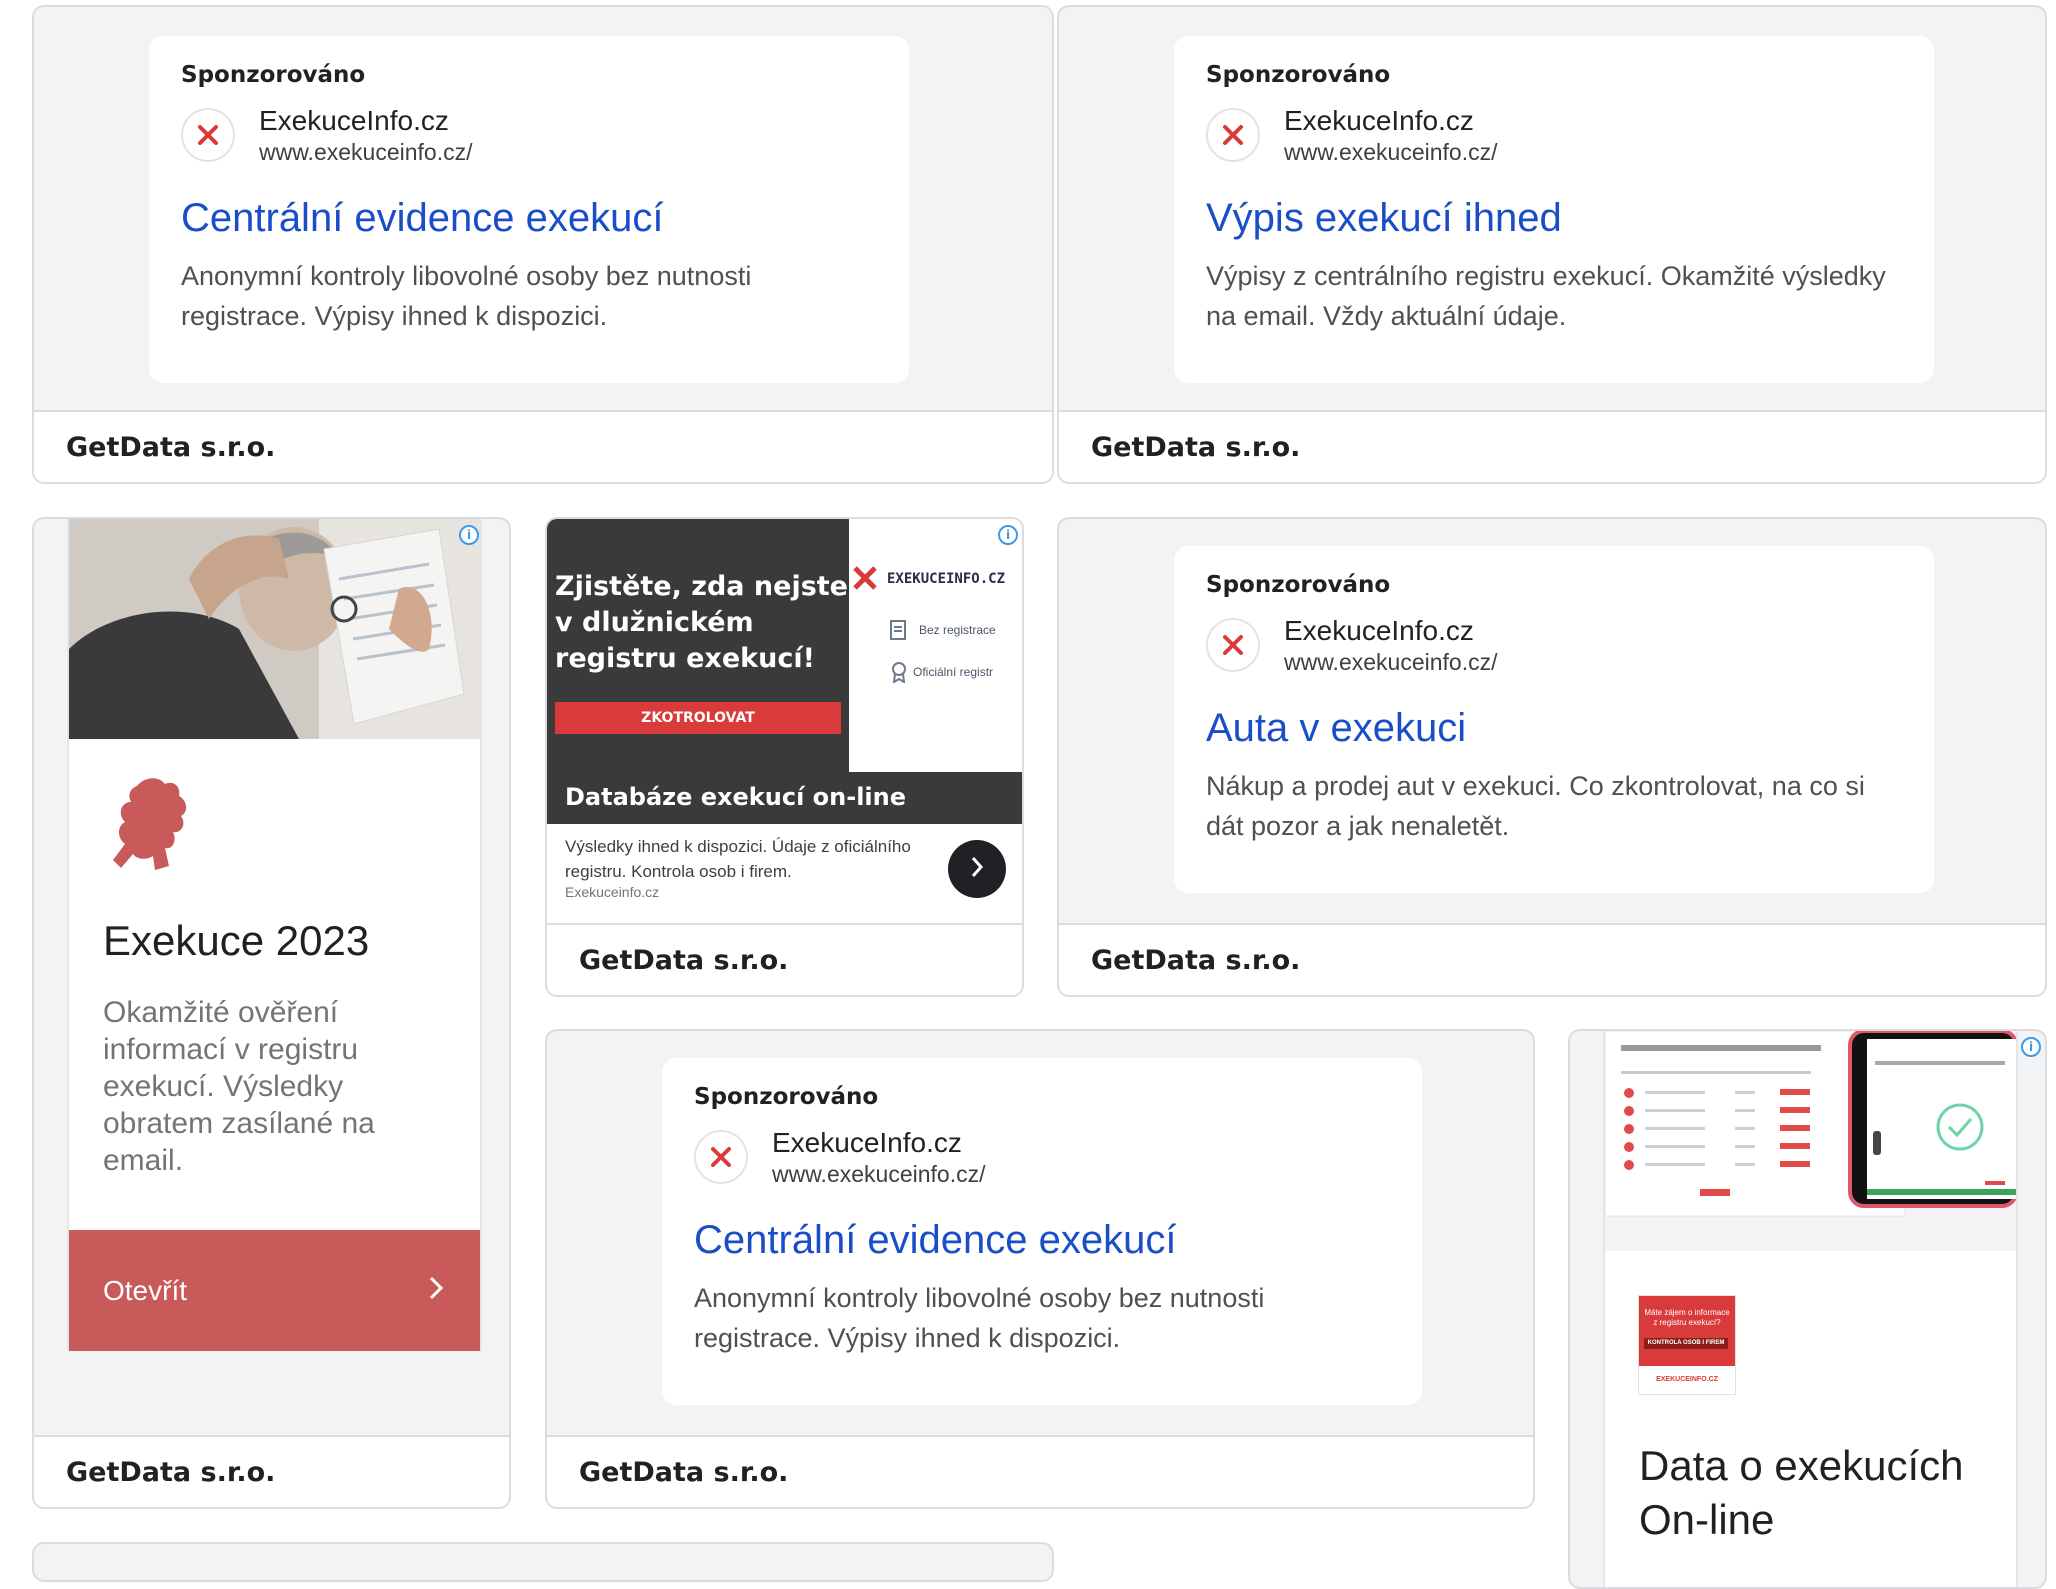 The height and width of the screenshot is (1589, 2056). What do you see at coordinates (899, 632) in the screenshot?
I see `document-icon` at bounding box center [899, 632].